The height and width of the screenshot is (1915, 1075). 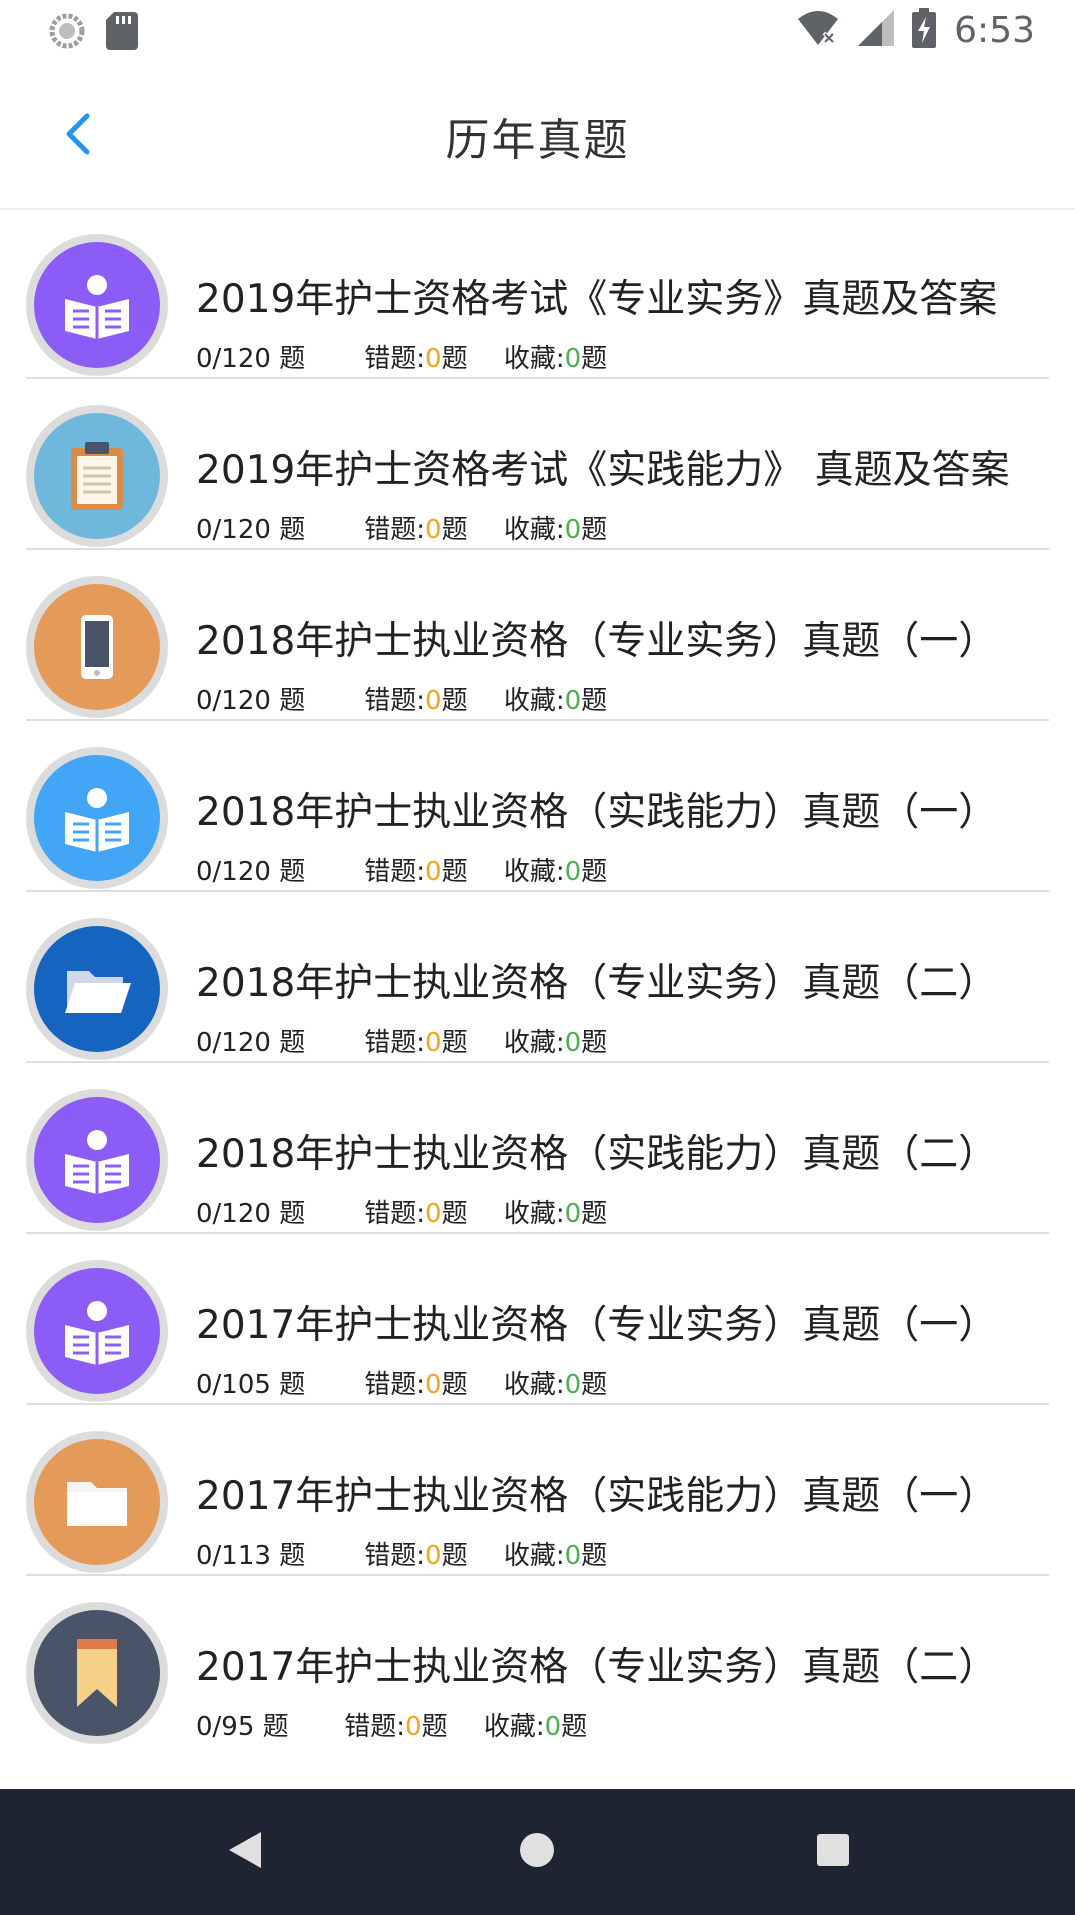 I want to click on clipboard-icon, so click(x=97, y=476).